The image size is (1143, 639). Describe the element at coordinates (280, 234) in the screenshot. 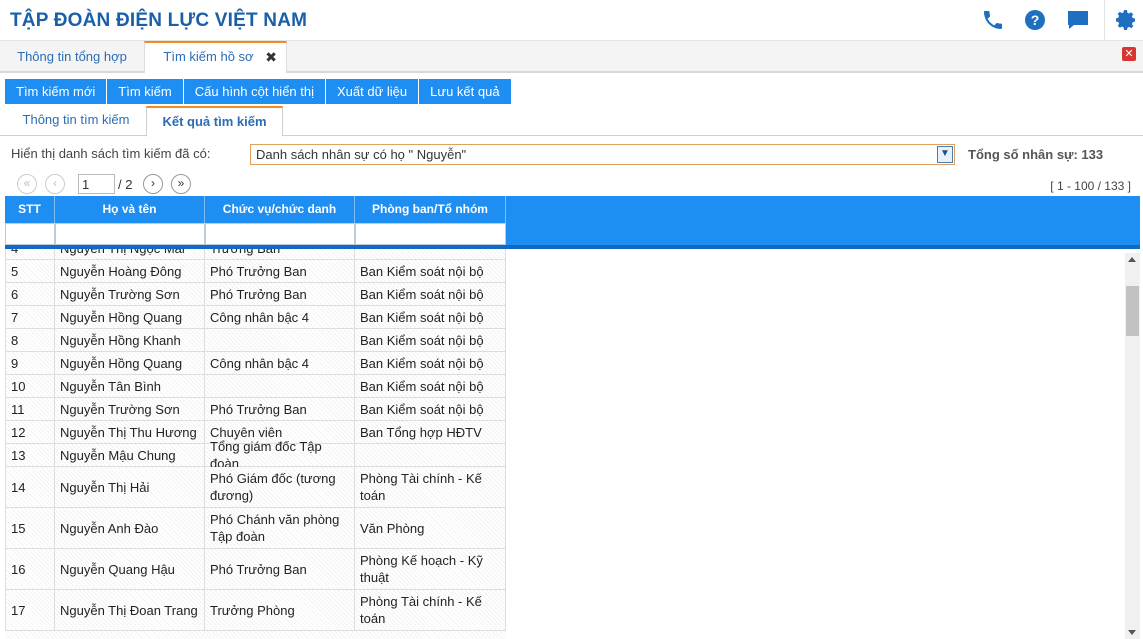

I see `filter-position-input` at that location.